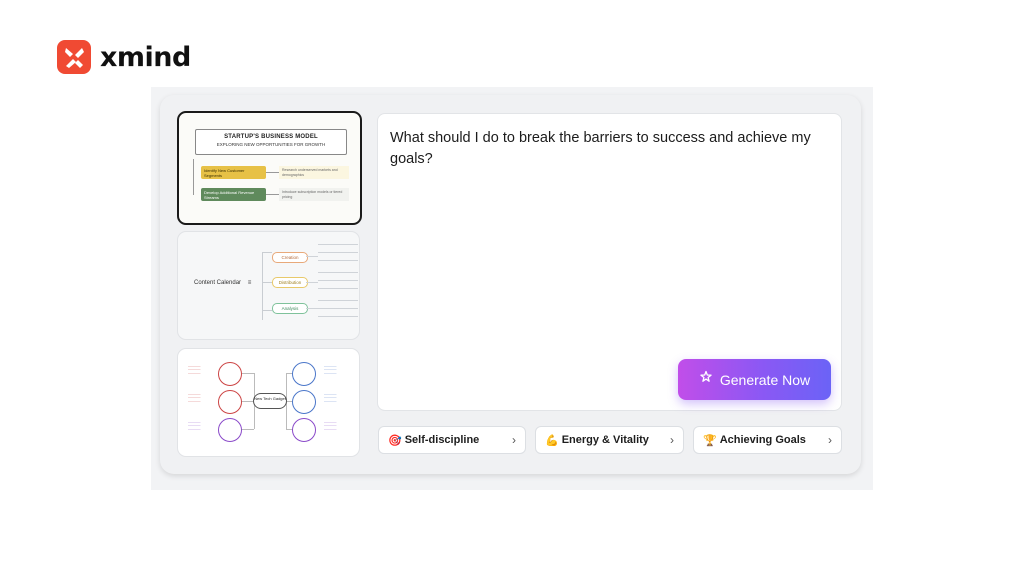 The image size is (1024, 576). Describe the element at coordinates (218, 283) in the screenshot. I see `template-center-label: Content Calendar` at that location.